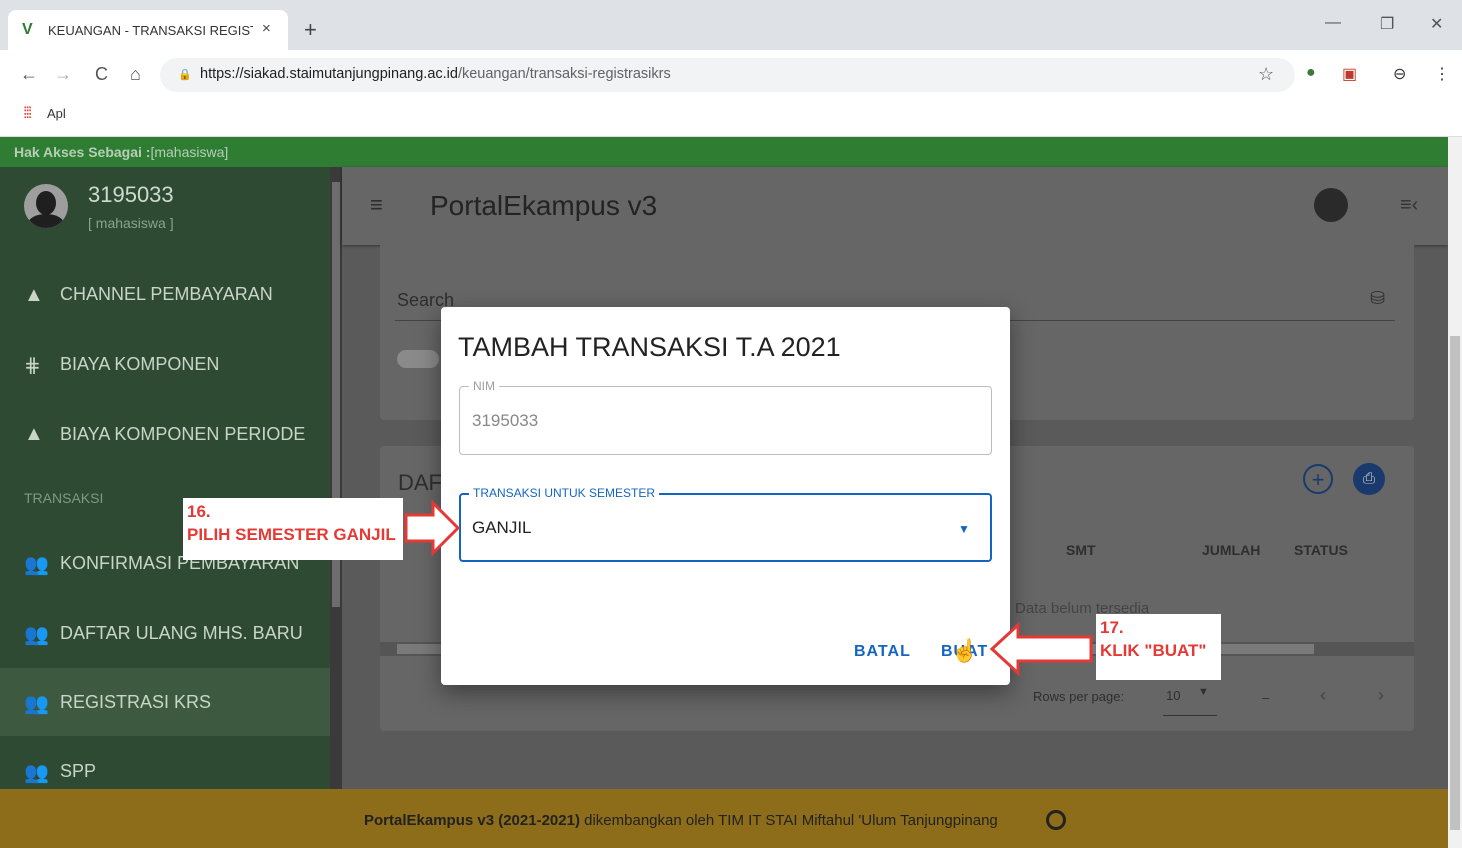 Image resolution: width=1462 pixels, height=848 pixels. Describe the element at coordinates (29, 74) in the screenshot. I see `back-icon: ←` at that location.